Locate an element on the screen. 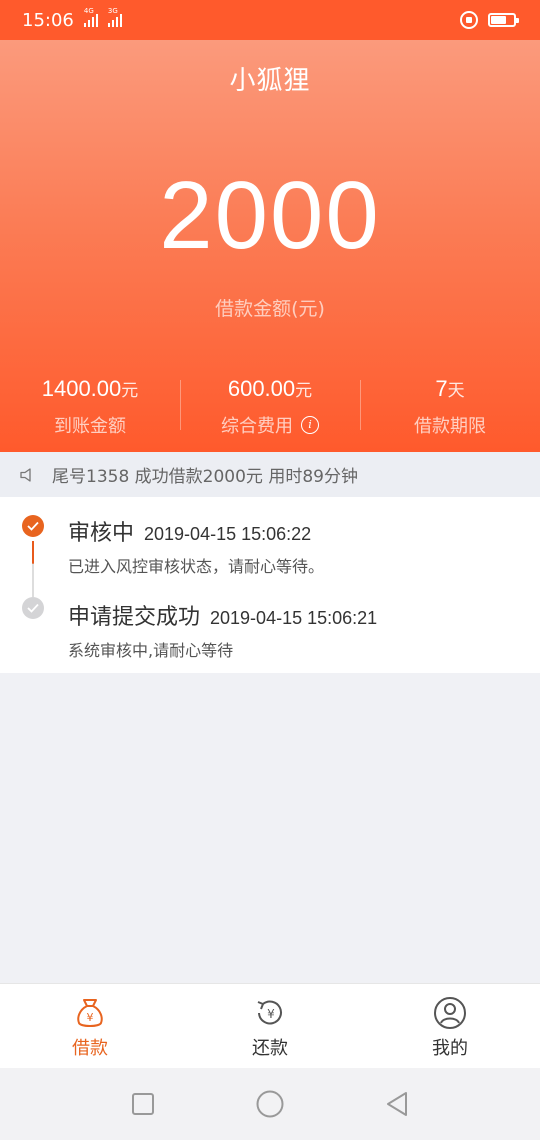  stat-loan-term: 7天 借款期限 is located at coordinates (450, 408).